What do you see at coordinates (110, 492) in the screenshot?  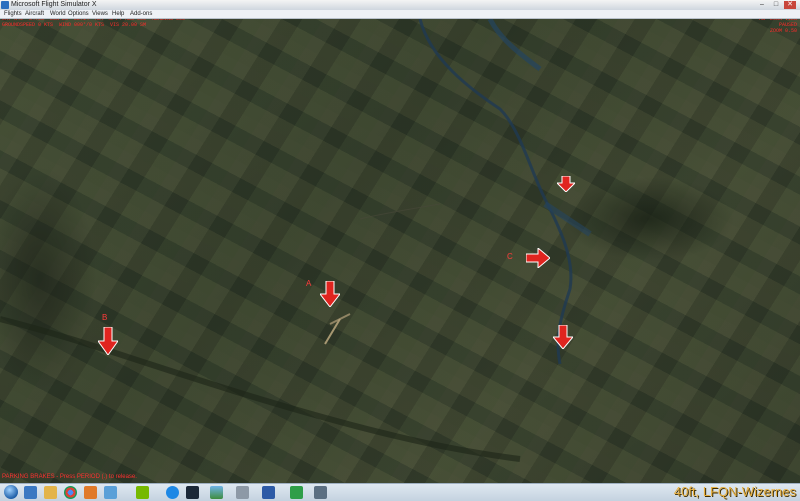 I see `paint-icon` at bounding box center [110, 492].